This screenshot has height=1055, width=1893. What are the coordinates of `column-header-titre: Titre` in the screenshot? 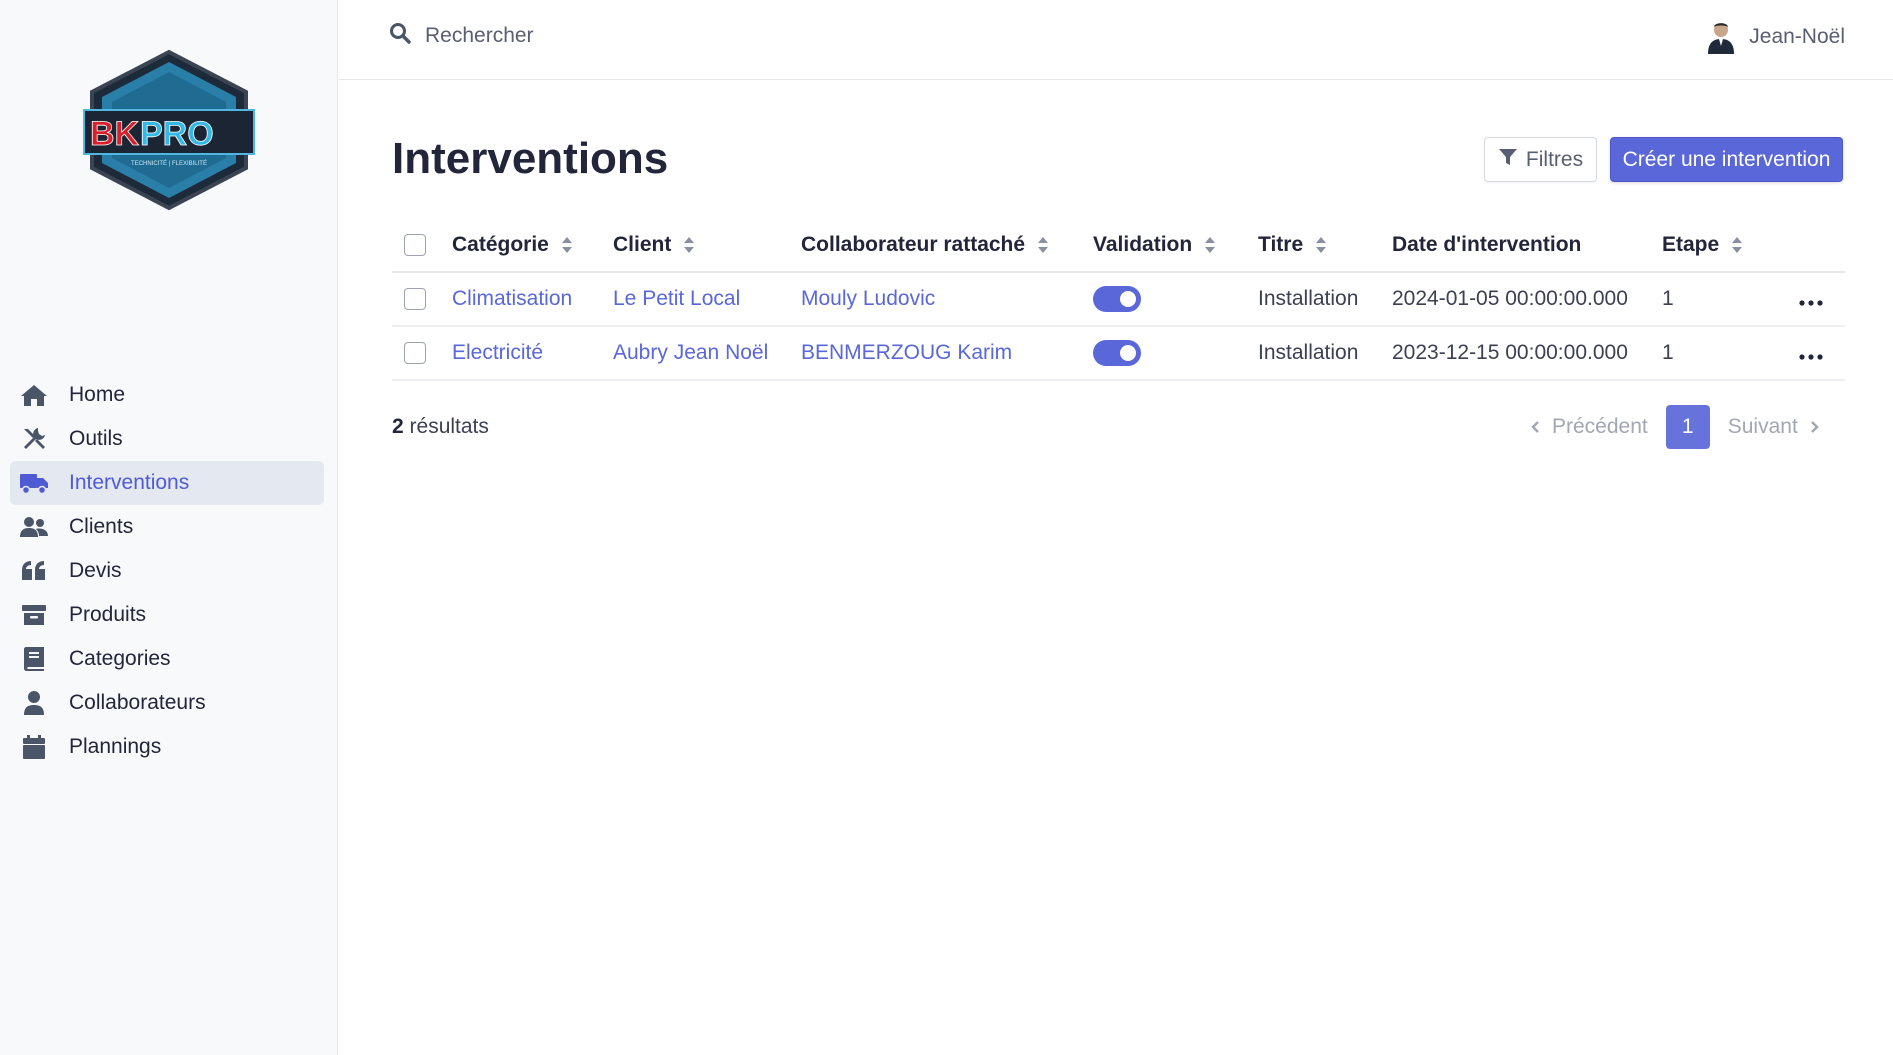 It's located at (1325, 245).